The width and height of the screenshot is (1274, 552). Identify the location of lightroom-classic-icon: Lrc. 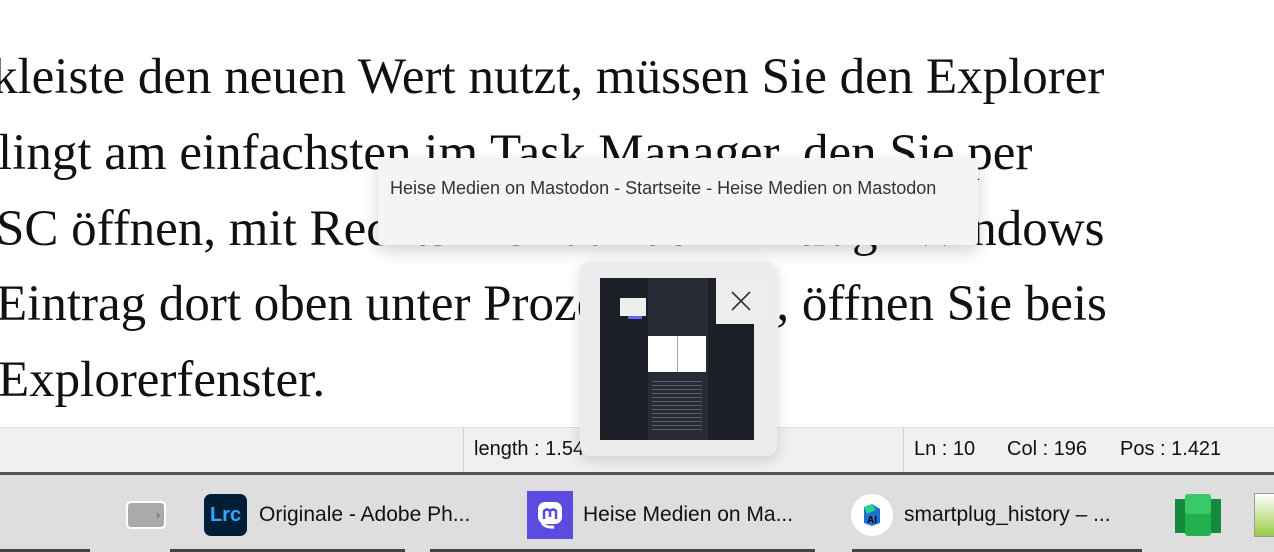
(225, 515).